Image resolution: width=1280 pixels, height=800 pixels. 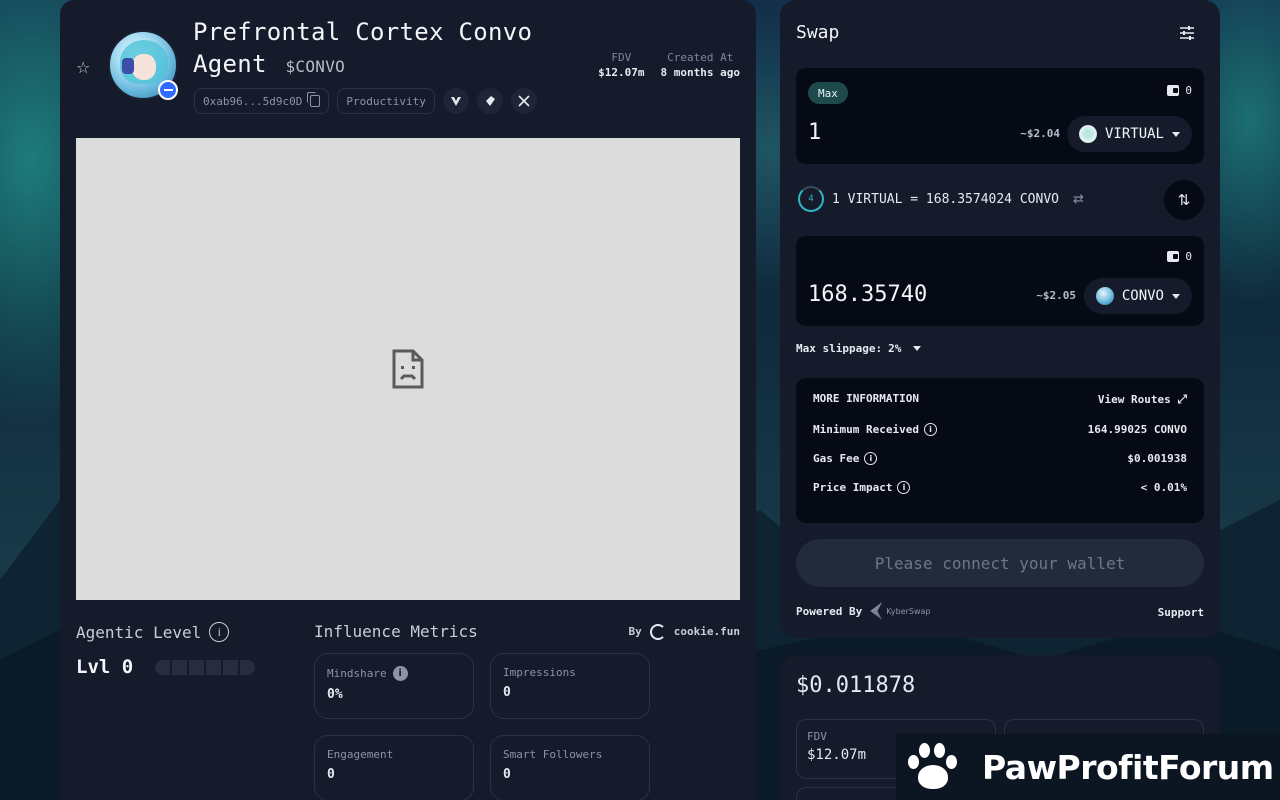 What do you see at coordinates (315, 66) in the screenshot?
I see `agent-ticker: $CONVO` at bounding box center [315, 66].